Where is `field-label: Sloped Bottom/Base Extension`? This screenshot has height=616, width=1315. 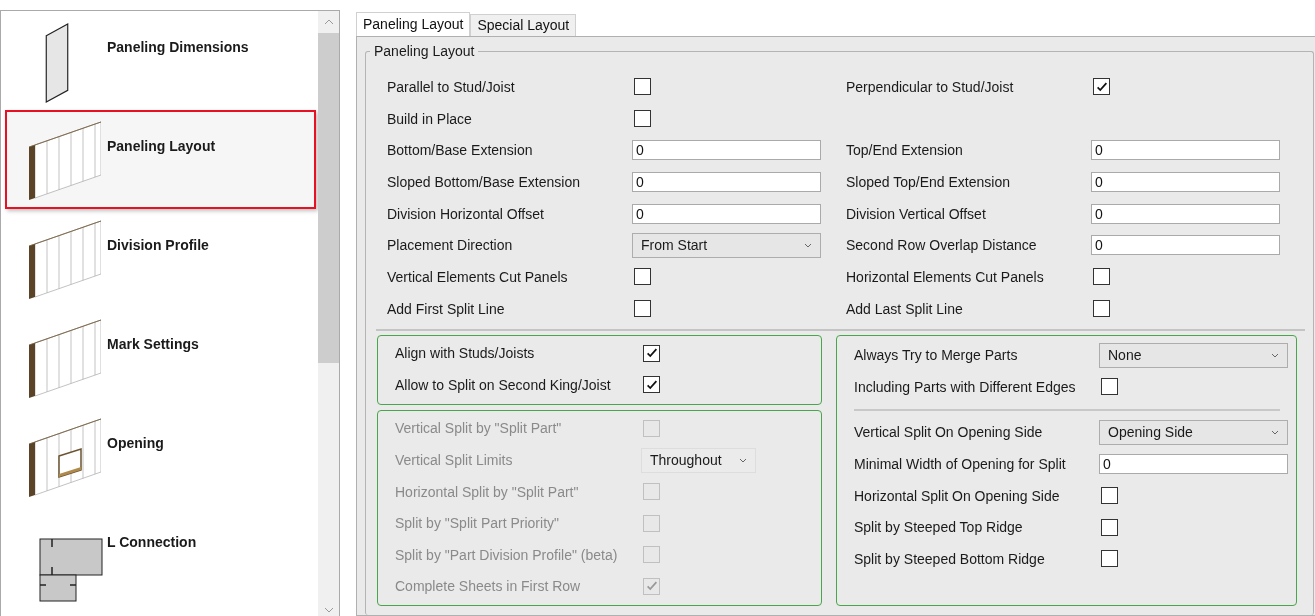 field-label: Sloped Bottom/Base Extension is located at coordinates (484, 181).